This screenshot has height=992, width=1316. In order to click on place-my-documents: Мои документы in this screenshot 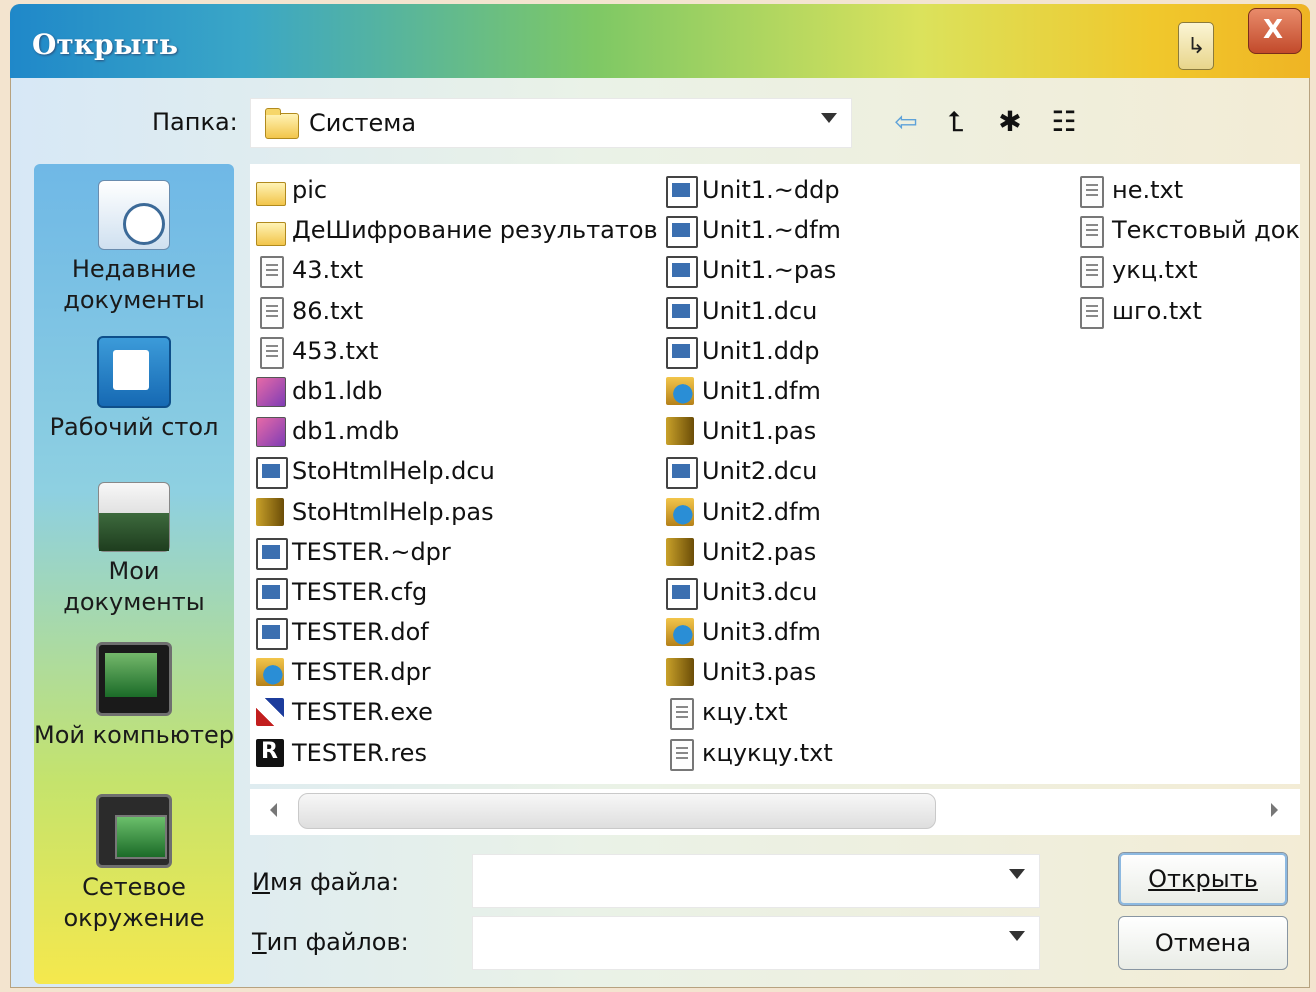, I will do `click(134, 550)`.